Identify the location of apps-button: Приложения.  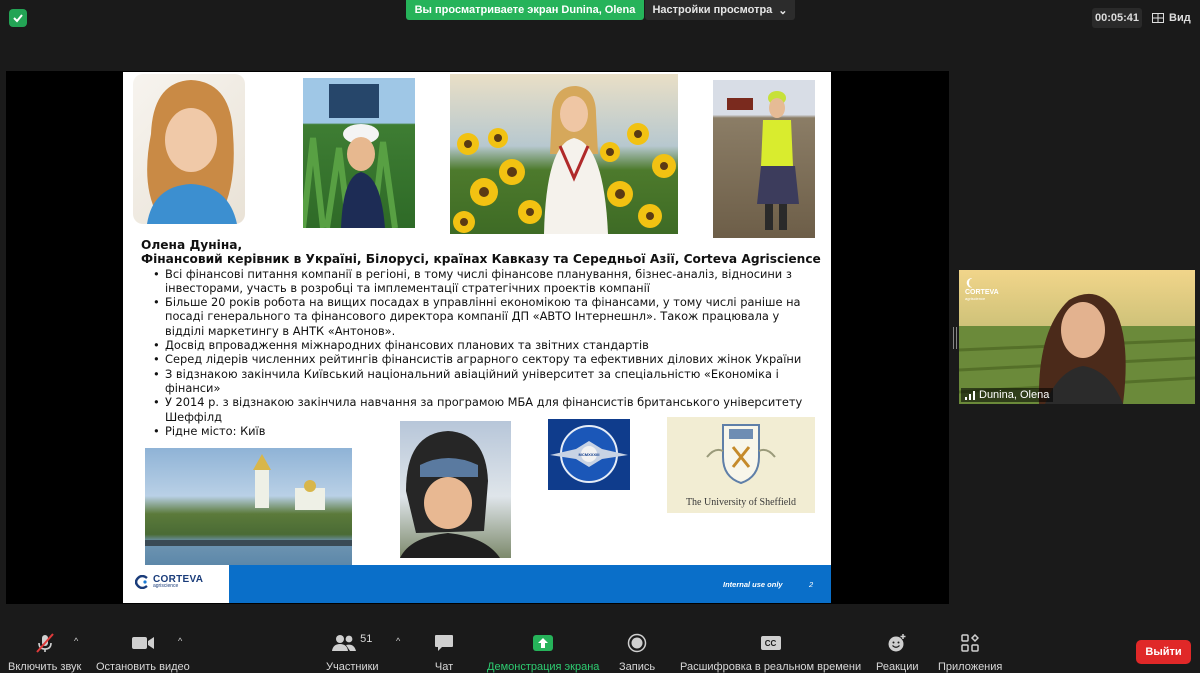
(970, 652).